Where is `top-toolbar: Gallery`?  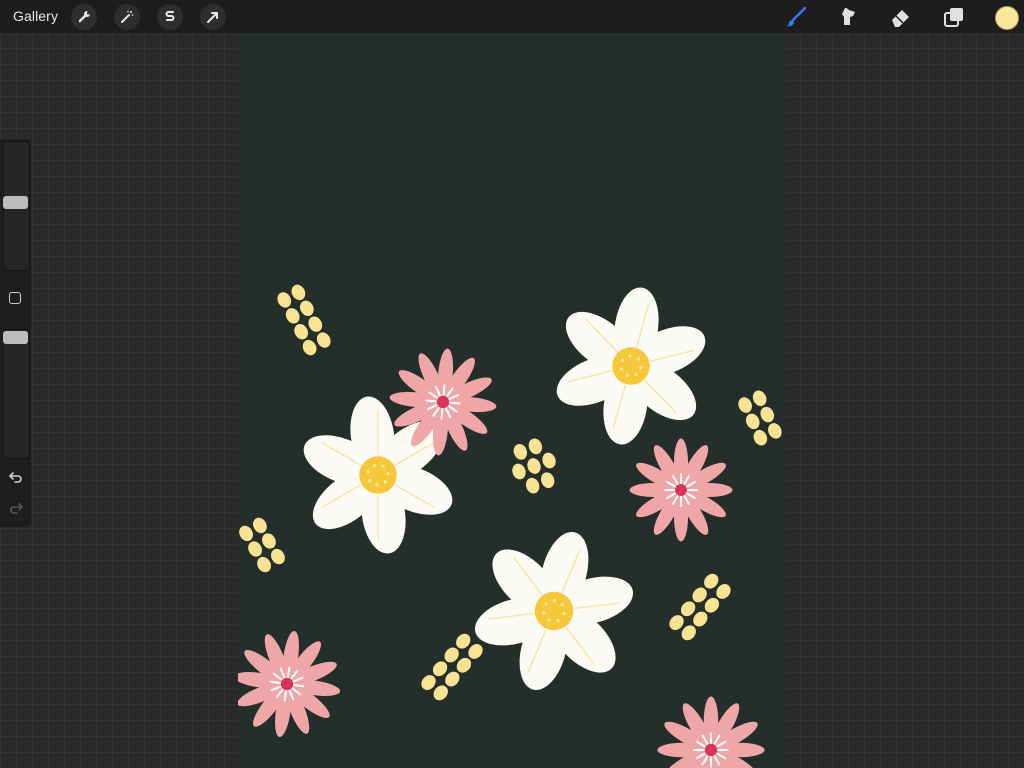 top-toolbar: Gallery is located at coordinates (512, 16).